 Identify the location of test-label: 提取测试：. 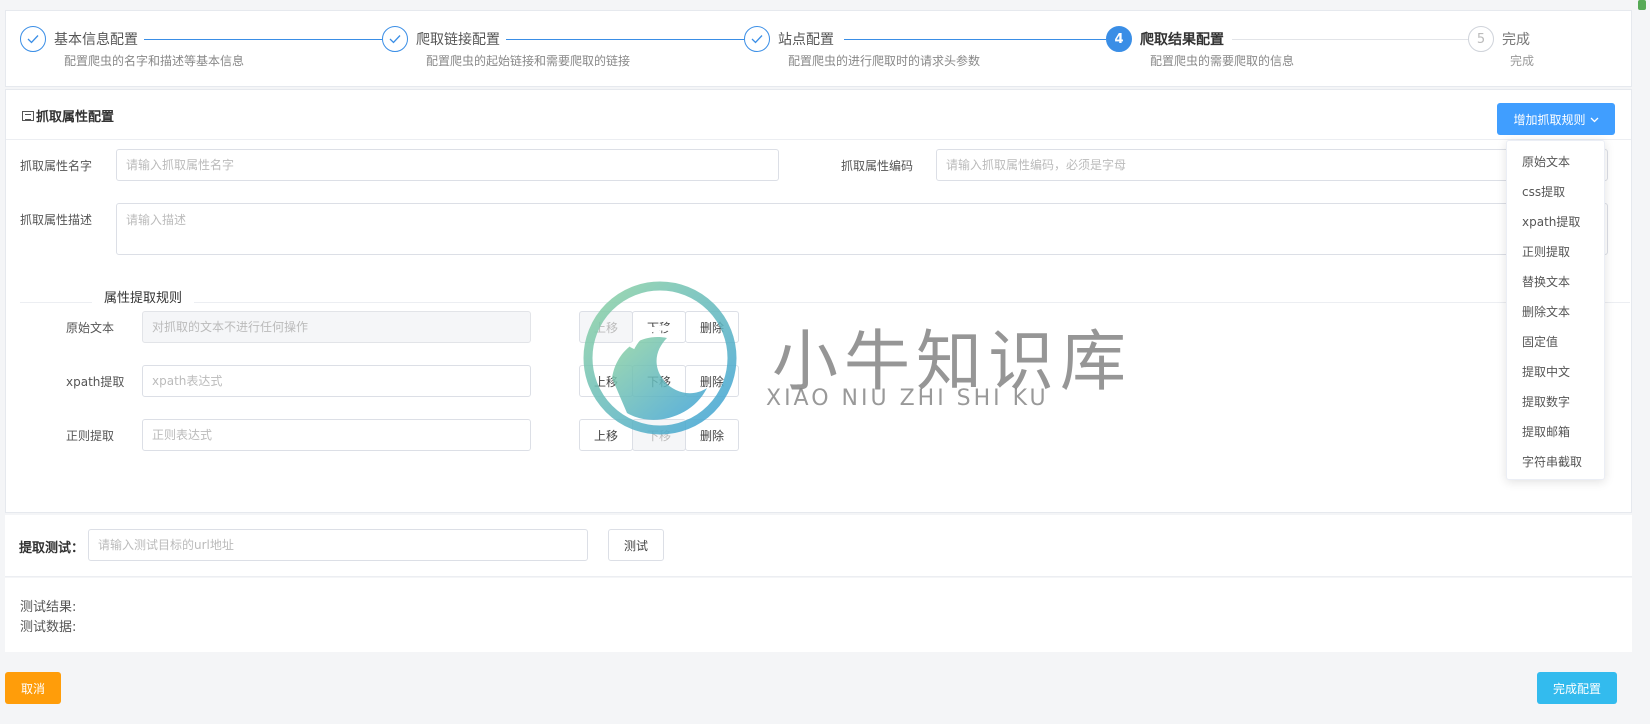
(52, 548).